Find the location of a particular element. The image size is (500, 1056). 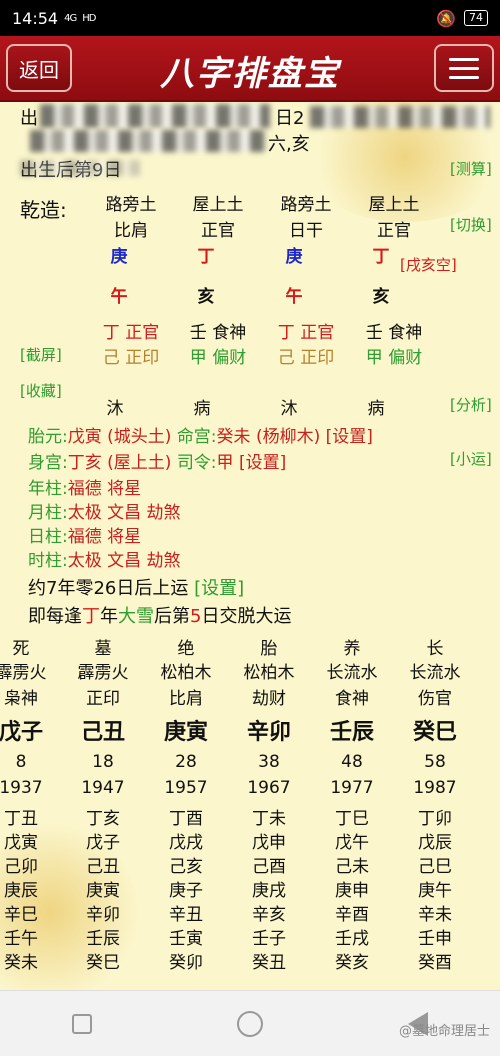

changsheng-hour: 病 is located at coordinates (376, 409).